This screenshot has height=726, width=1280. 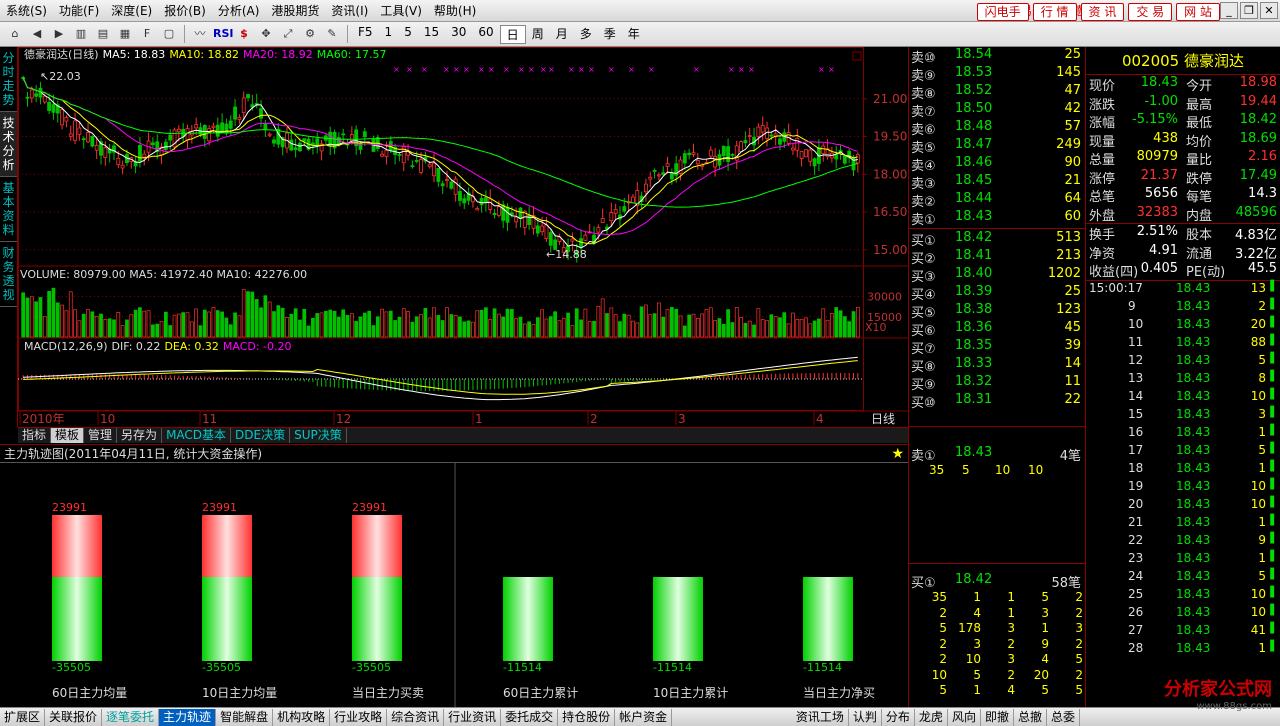 What do you see at coordinates (857, 56) in the screenshot?
I see `expand-icon` at bounding box center [857, 56].